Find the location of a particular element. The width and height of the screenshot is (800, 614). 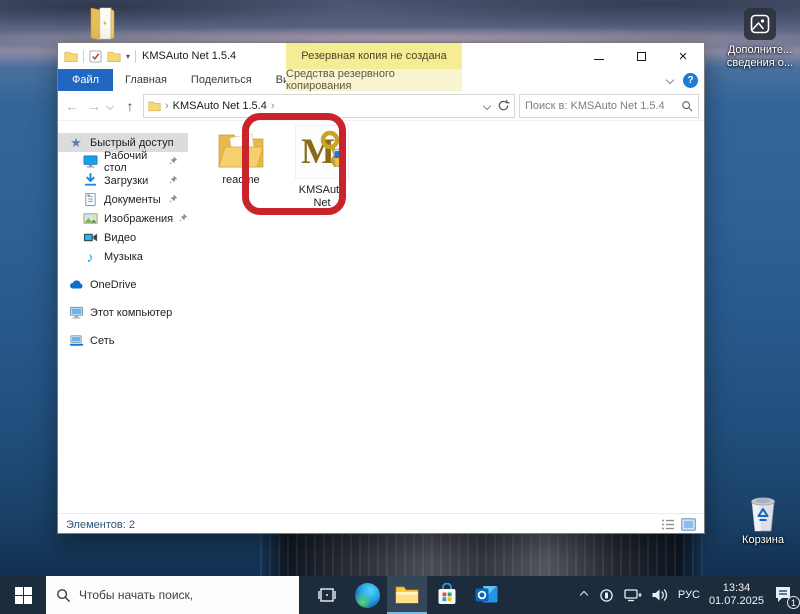

clock: 13:34 01.07.2025 is located at coordinates (736, 595).